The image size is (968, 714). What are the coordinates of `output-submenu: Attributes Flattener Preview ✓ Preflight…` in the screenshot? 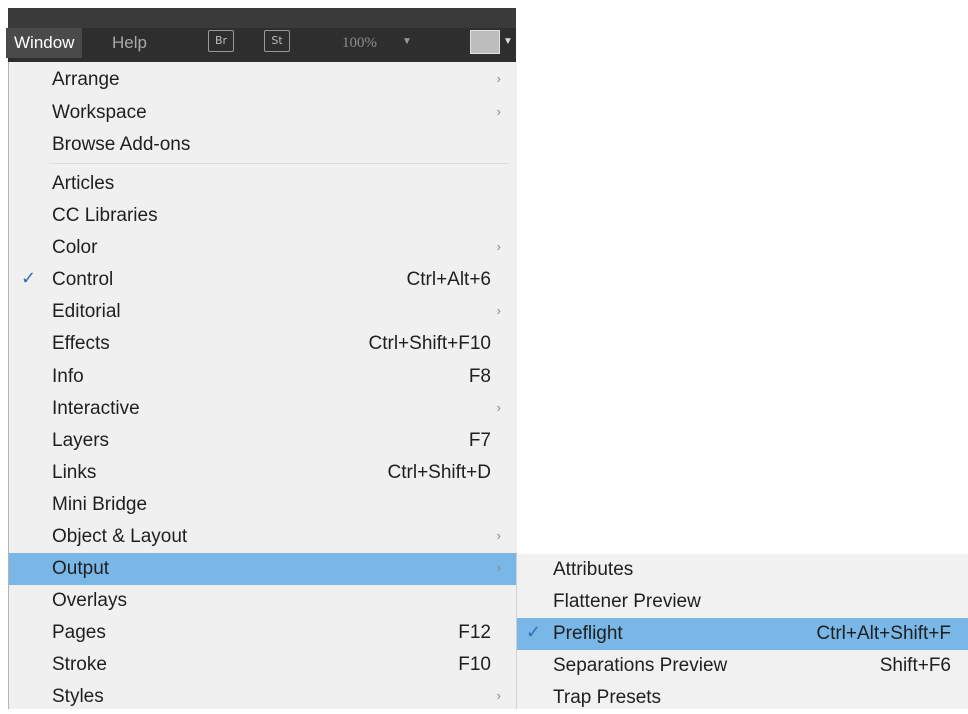 It's located at (742, 631).